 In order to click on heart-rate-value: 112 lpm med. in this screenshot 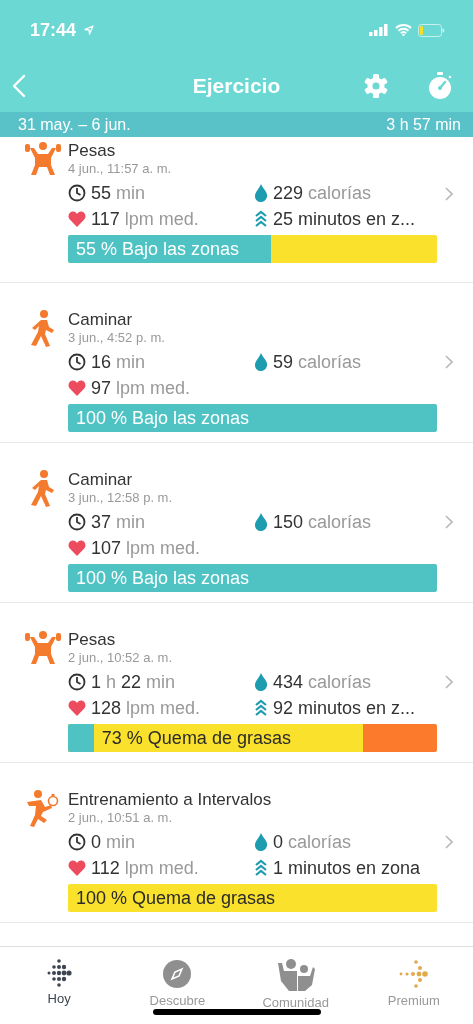, I will do `click(145, 868)`.